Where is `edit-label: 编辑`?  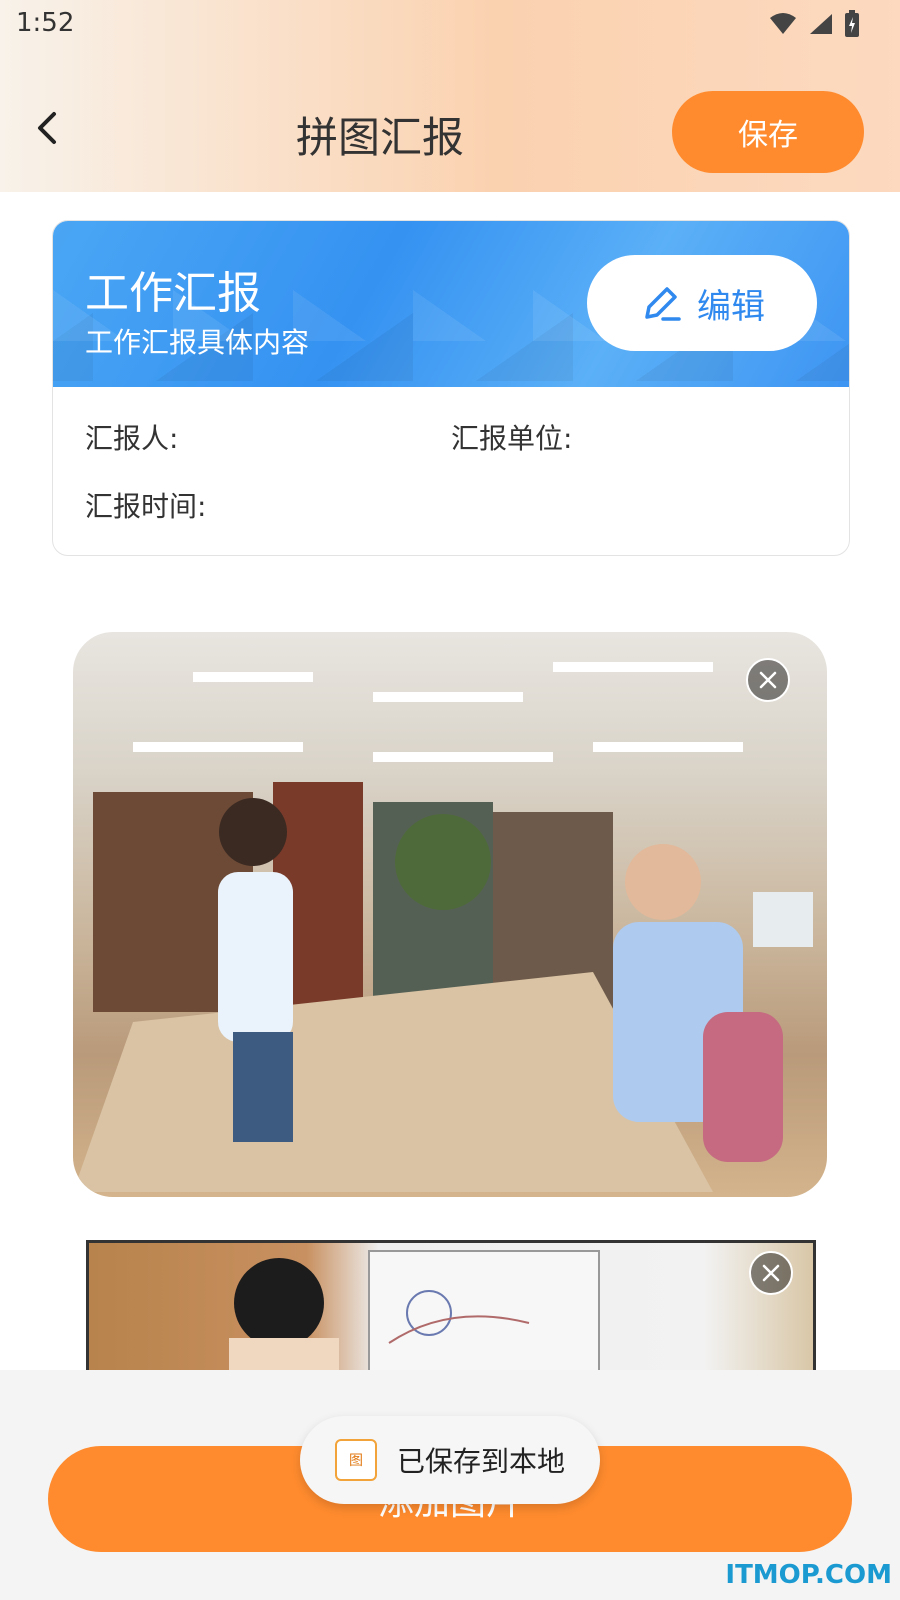 edit-label: 编辑 is located at coordinates (731, 306).